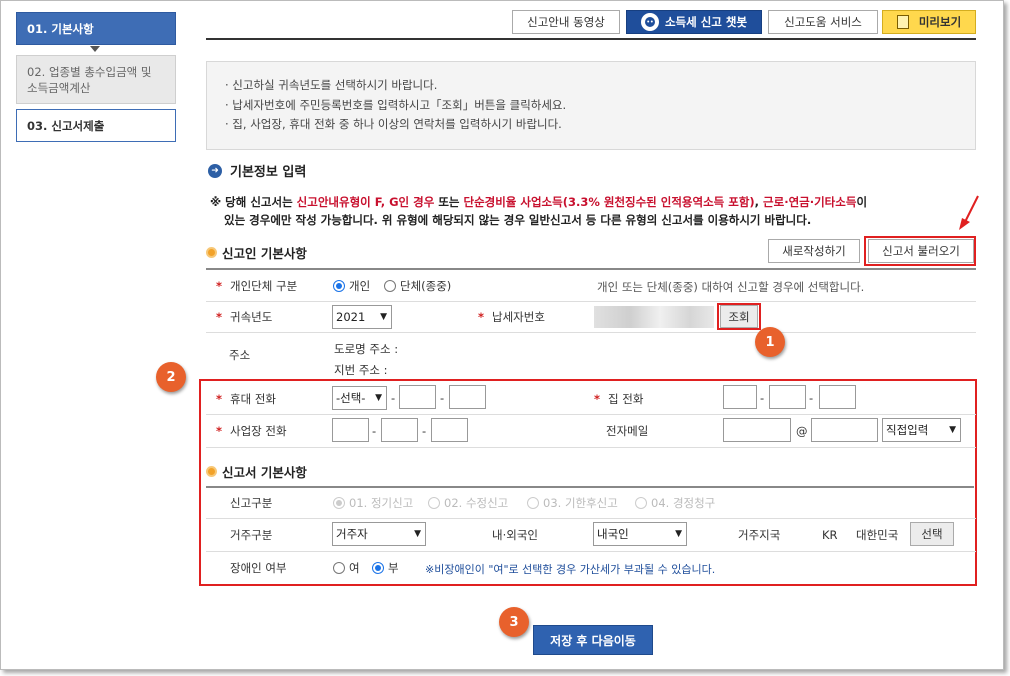 The width and height of the screenshot is (1010, 676). Describe the element at coordinates (654, 317) in the screenshot. I see `taxpayer-number-input` at that location.